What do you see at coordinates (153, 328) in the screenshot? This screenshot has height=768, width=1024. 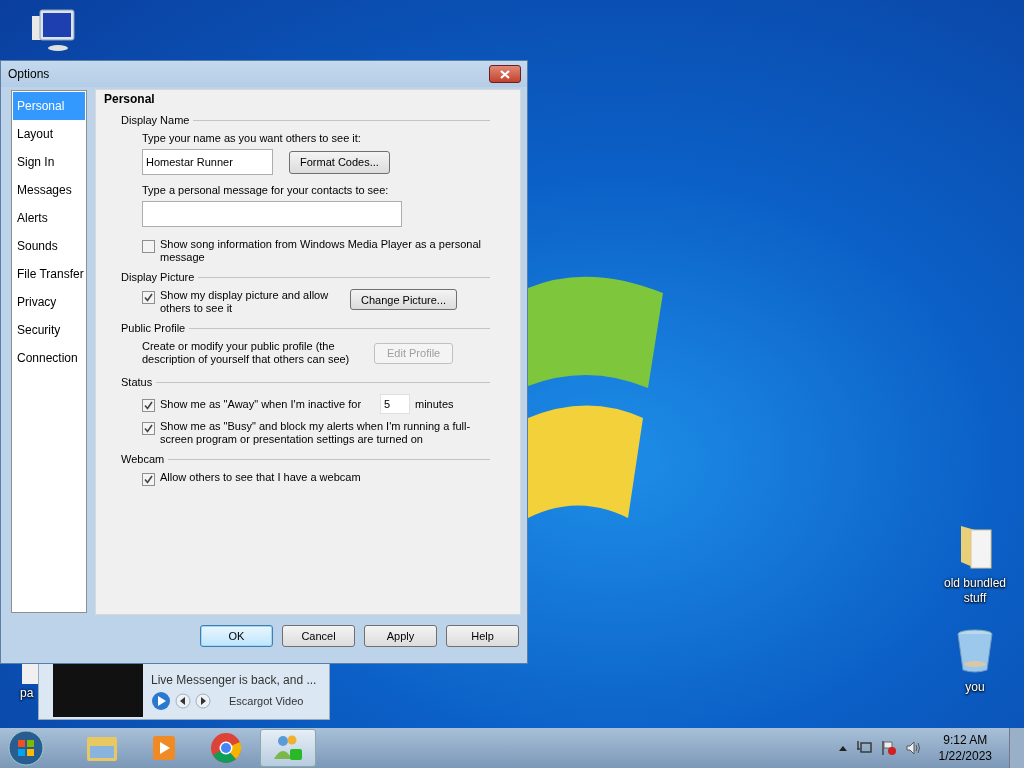 I see `group-title: Public Profile` at bounding box center [153, 328].